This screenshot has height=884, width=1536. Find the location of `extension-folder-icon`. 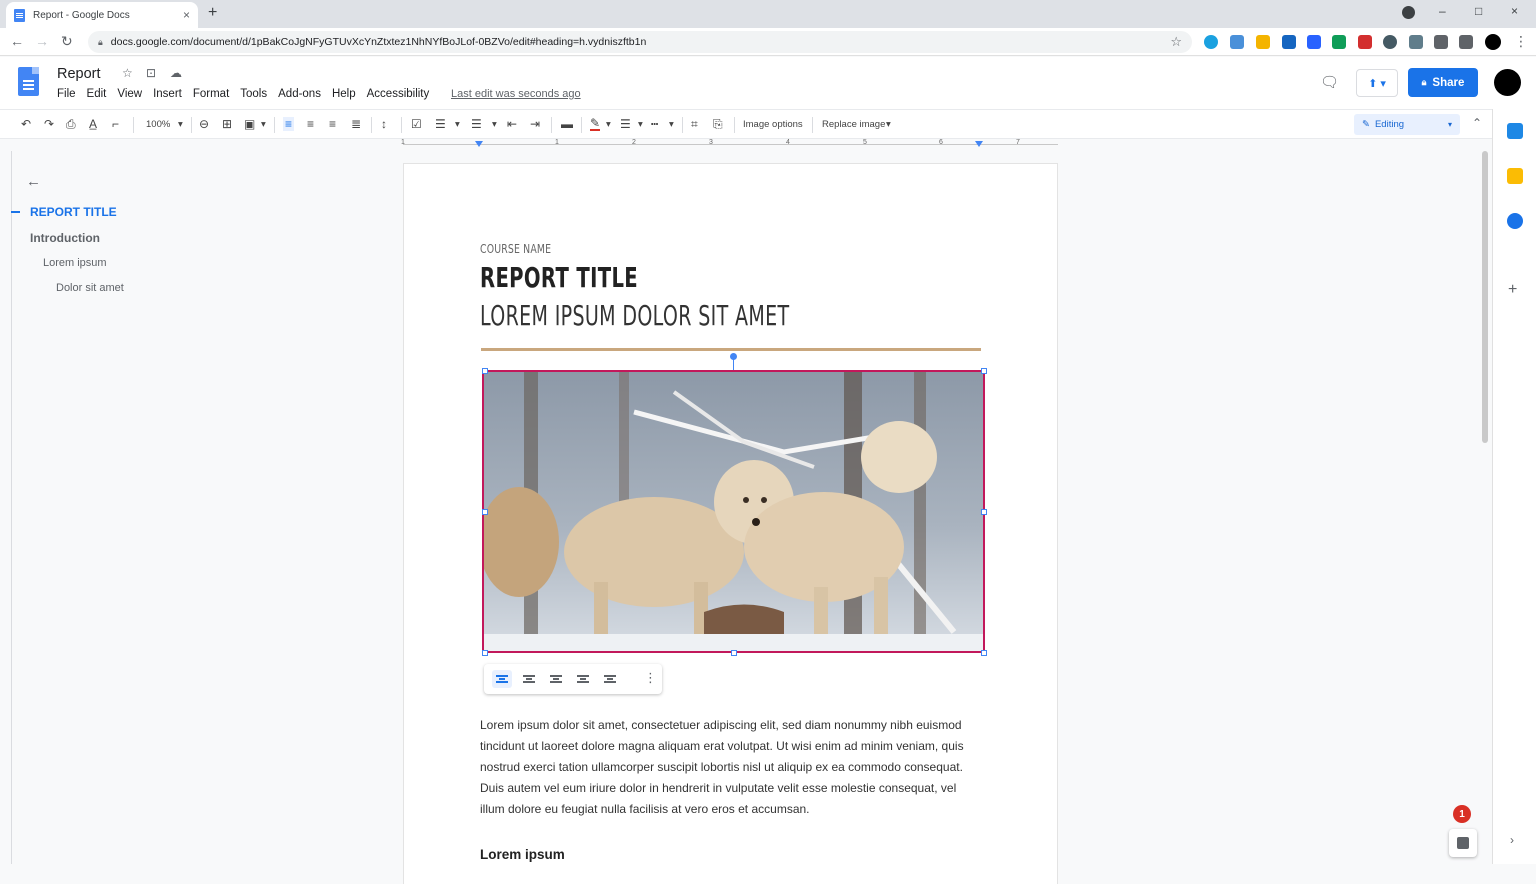

extension-folder-icon is located at coordinates (1263, 42).